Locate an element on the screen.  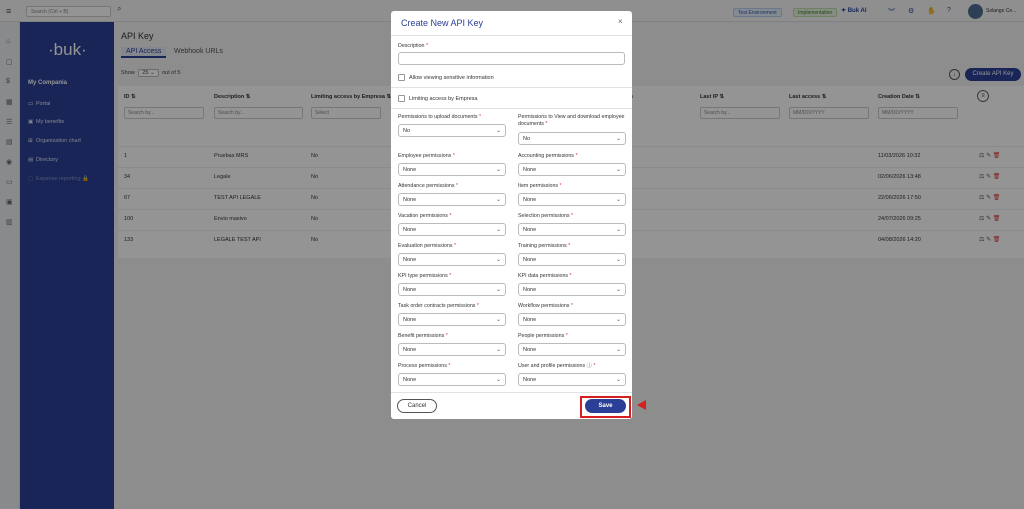
training-permissions-label: Training permissions * is located at coordinates (544, 246).